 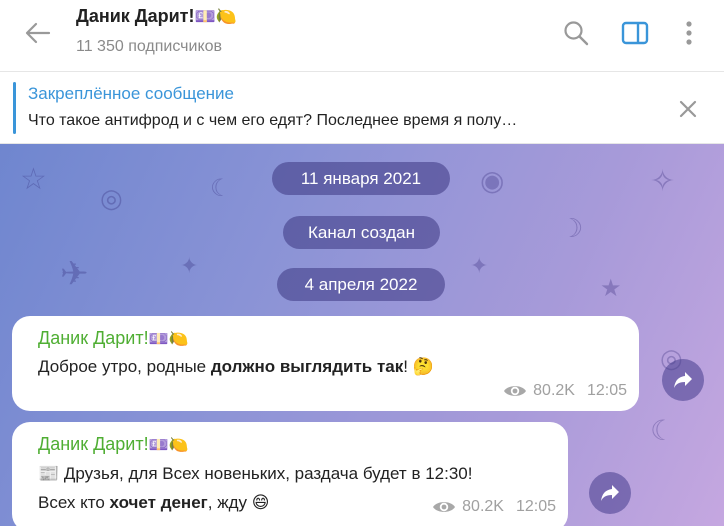 I want to click on message-text-part: , жду, so click(x=229, y=502).